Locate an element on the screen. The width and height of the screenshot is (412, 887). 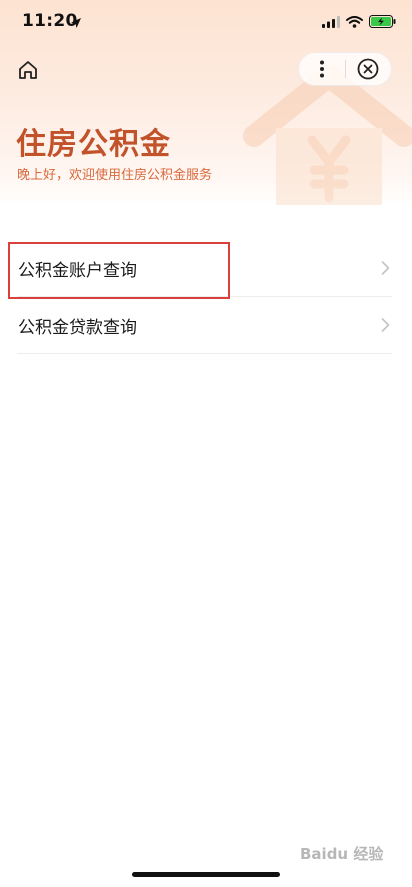
close-button is located at coordinates (368, 69).